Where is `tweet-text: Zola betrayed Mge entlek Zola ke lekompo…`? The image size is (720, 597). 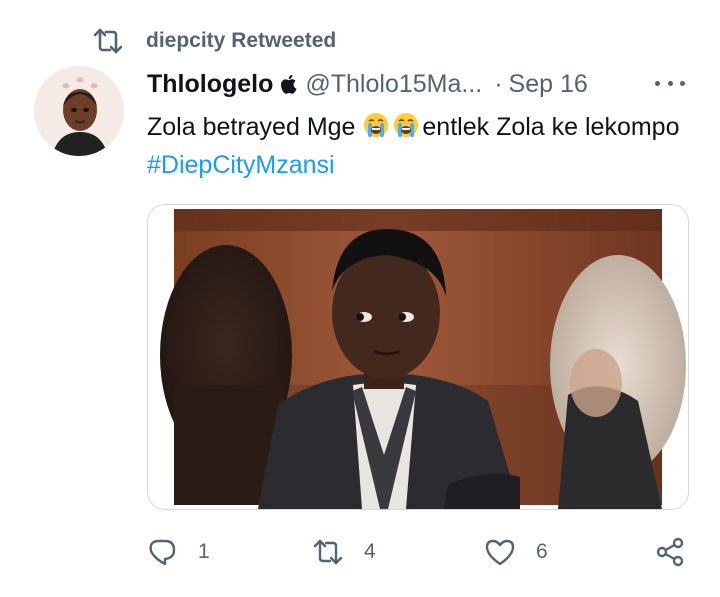 tweet-text: Zola betrayed Mge entlek Zola ke lekompo… is located at coordinates (417, 146).